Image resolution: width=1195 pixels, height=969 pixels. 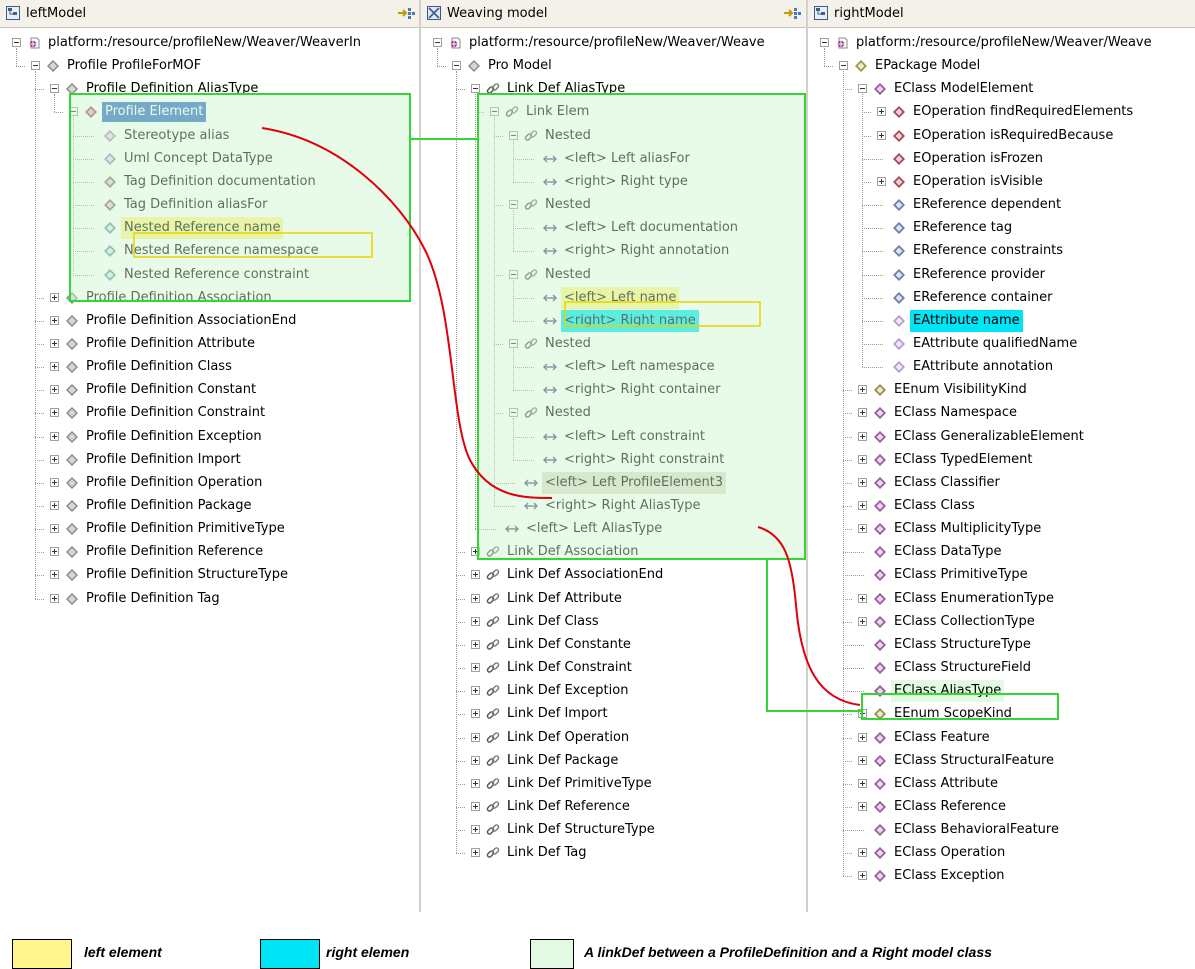 What do you see at coordinates (613, 552) in the screenshot?
I see `tree-item-link-def-association: Link Def Association` at bounding box center [613, 552].